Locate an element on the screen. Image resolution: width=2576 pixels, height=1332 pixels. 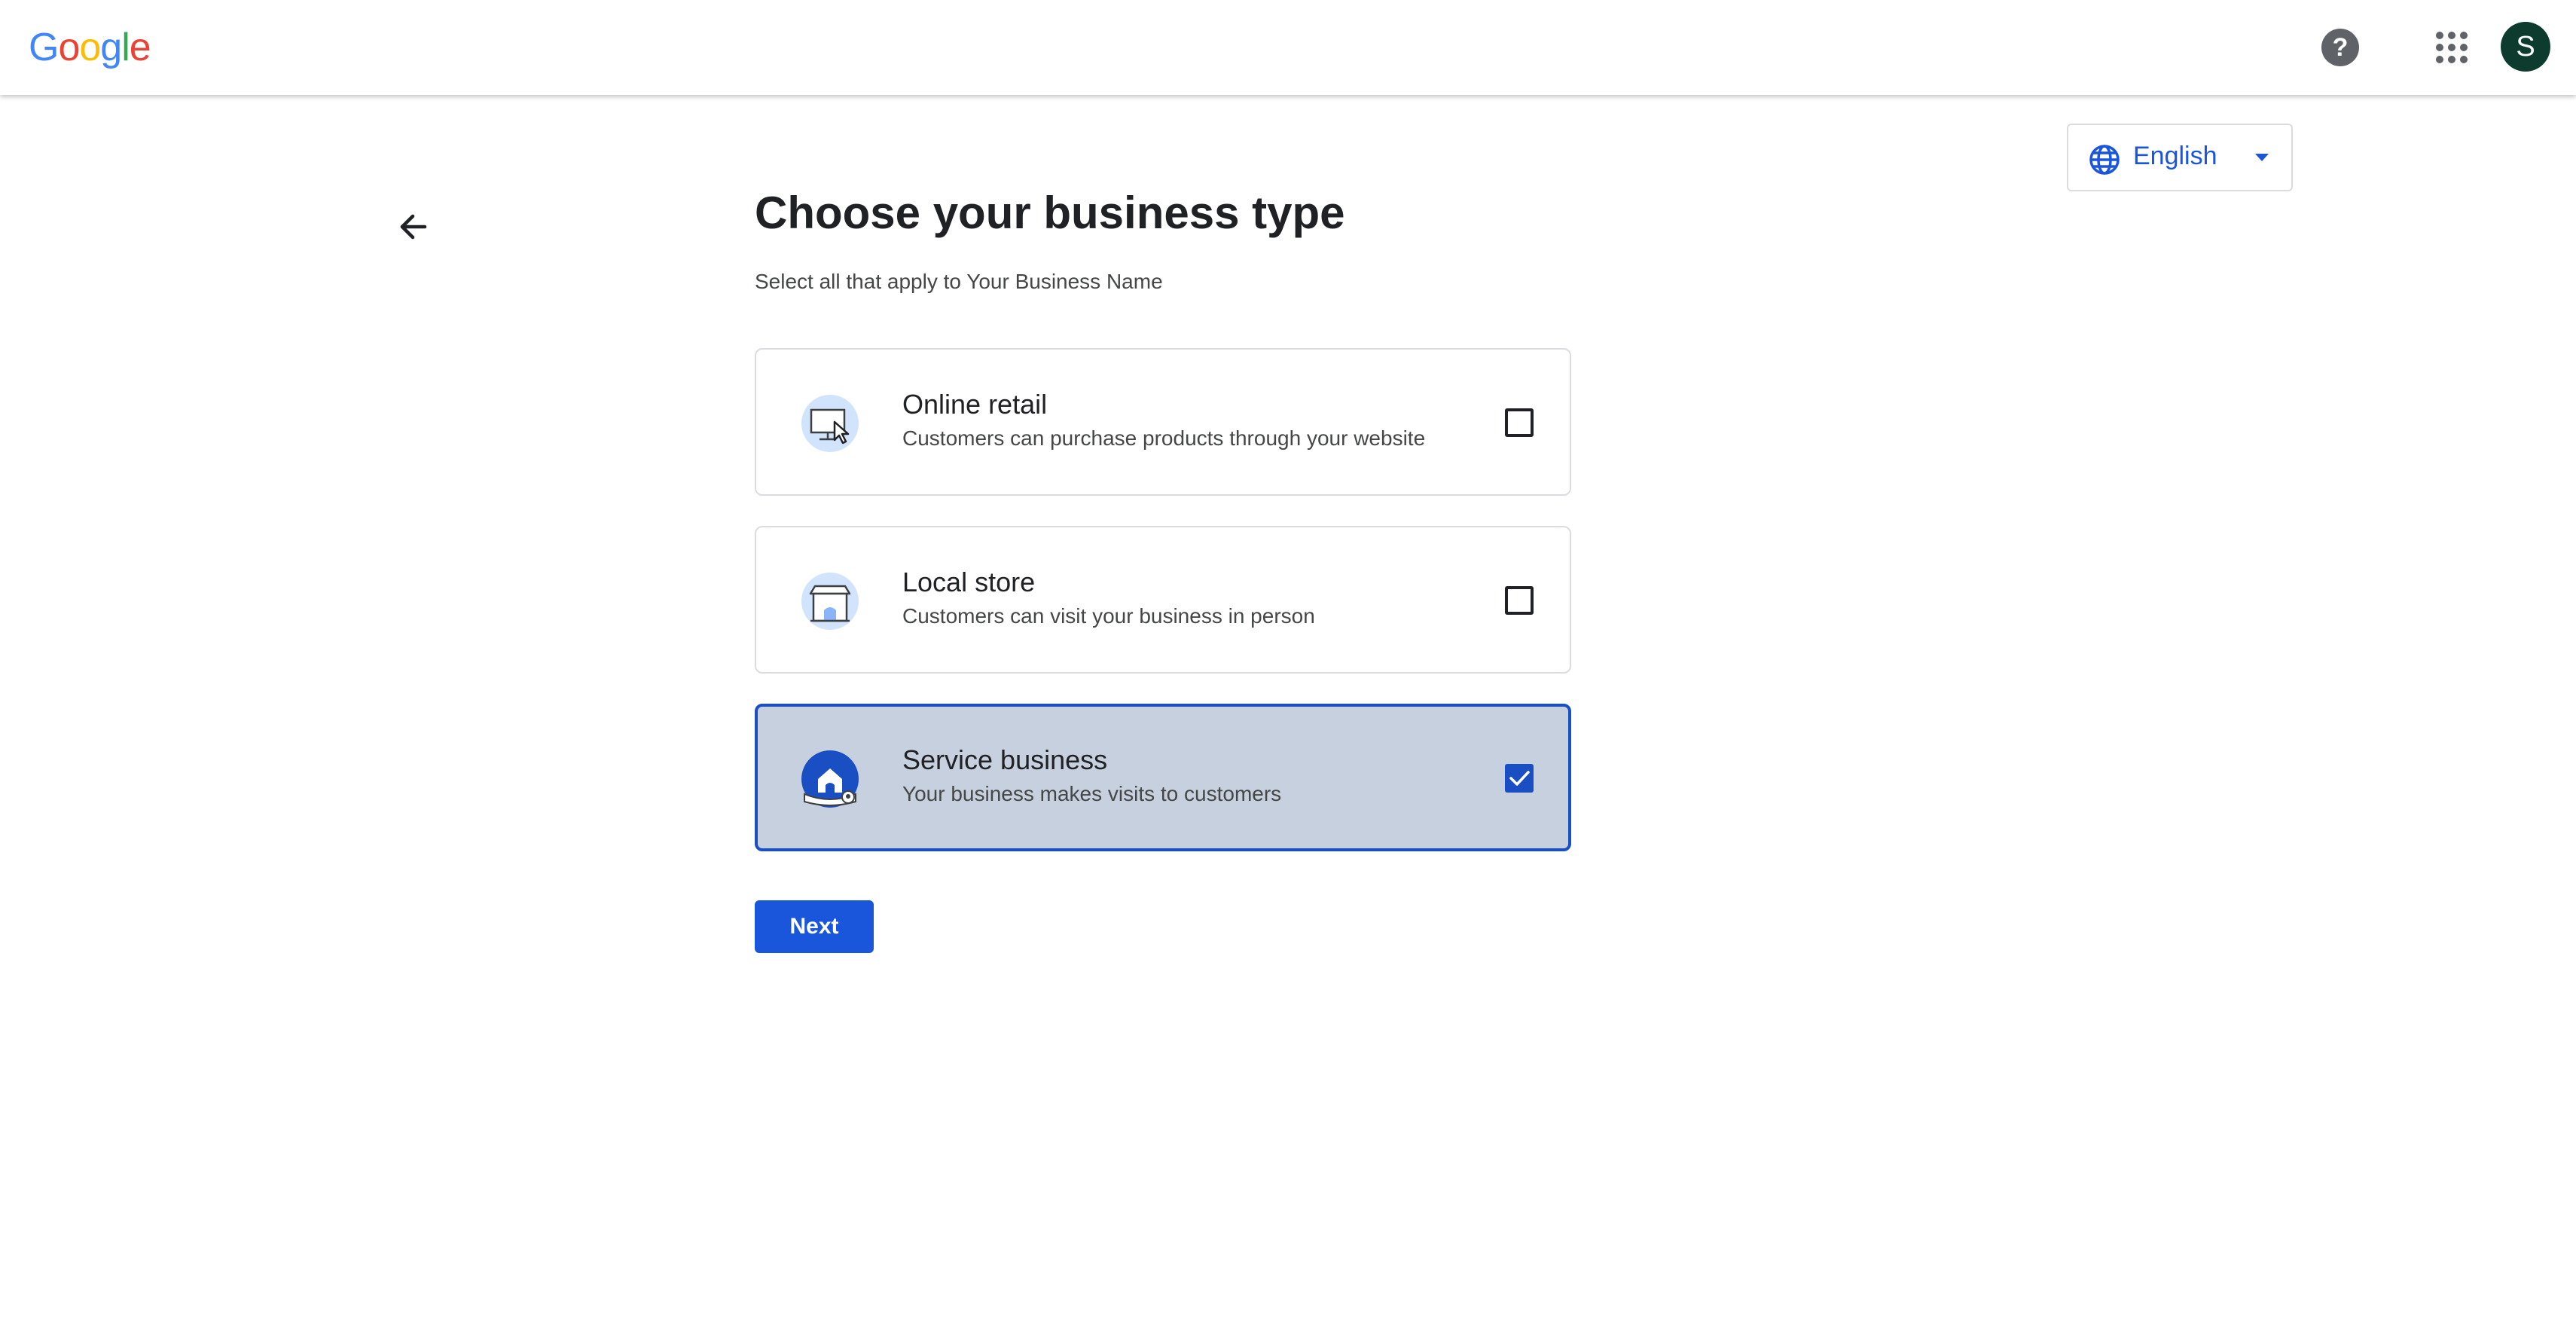
page-title: Choose your business type is located at coordinates (1050, 213).